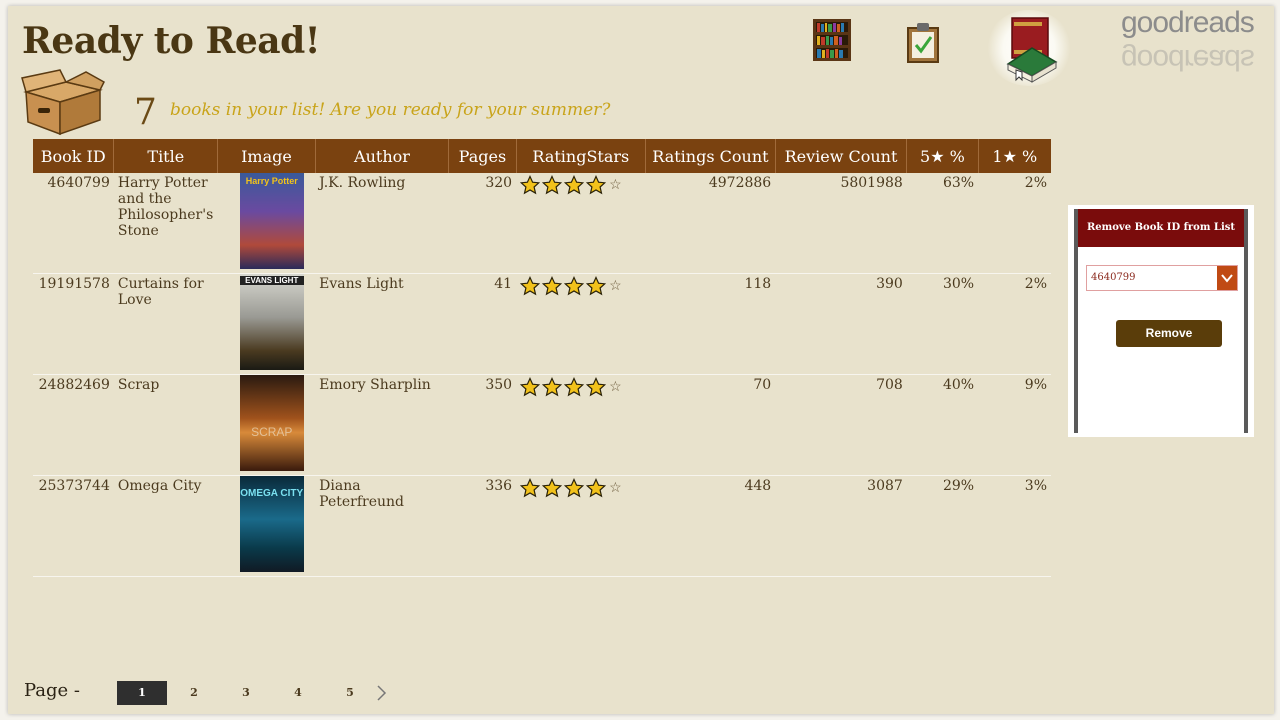 The image size is (1280, 720). What do you see at coordinates (272, 493) in the screenshot?
I see `cover-title: OMEGA CITY` at bounding box center [272, 493].